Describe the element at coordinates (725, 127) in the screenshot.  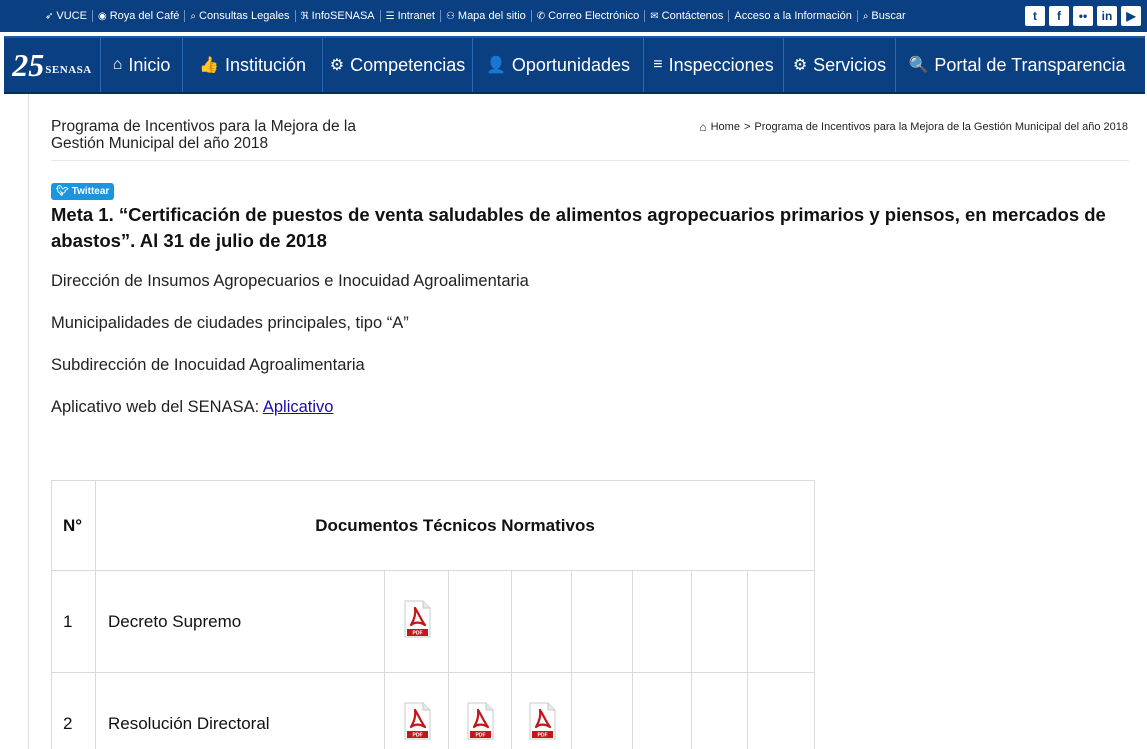
I see `breadcrumb-home: Home` at that location.